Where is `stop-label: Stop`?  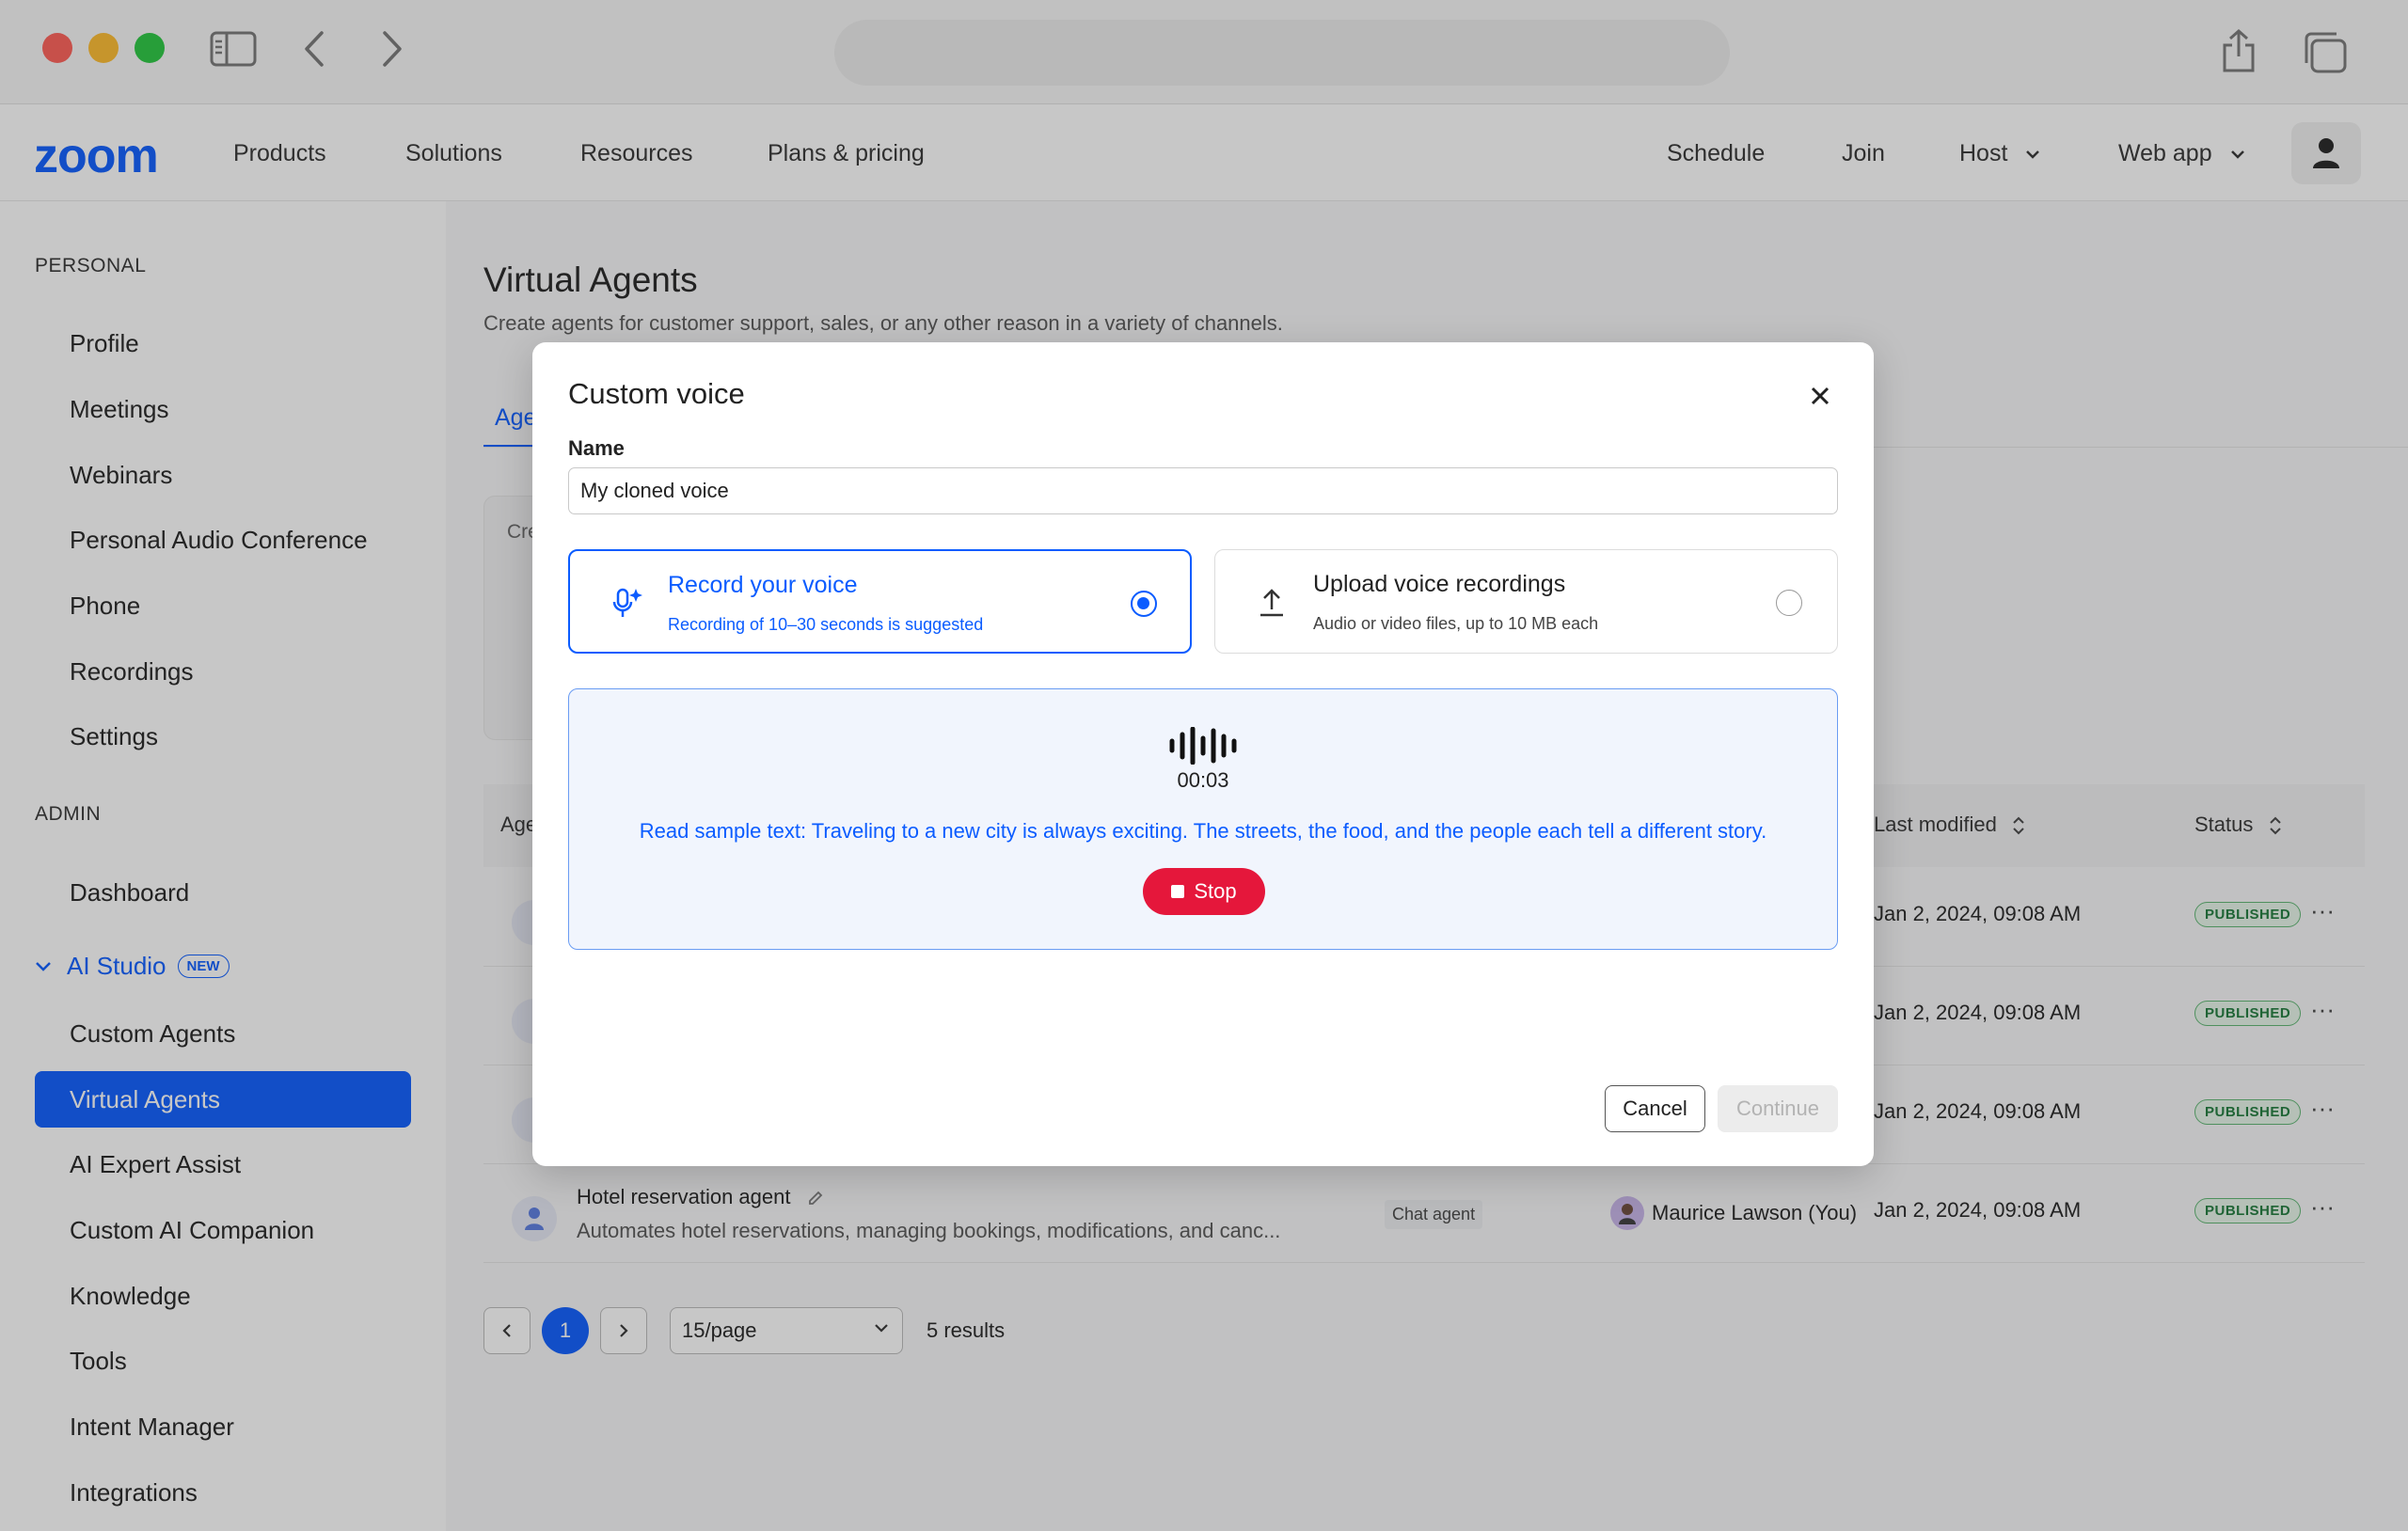
stop-label: Stop is located at coordinates (1216, 891).